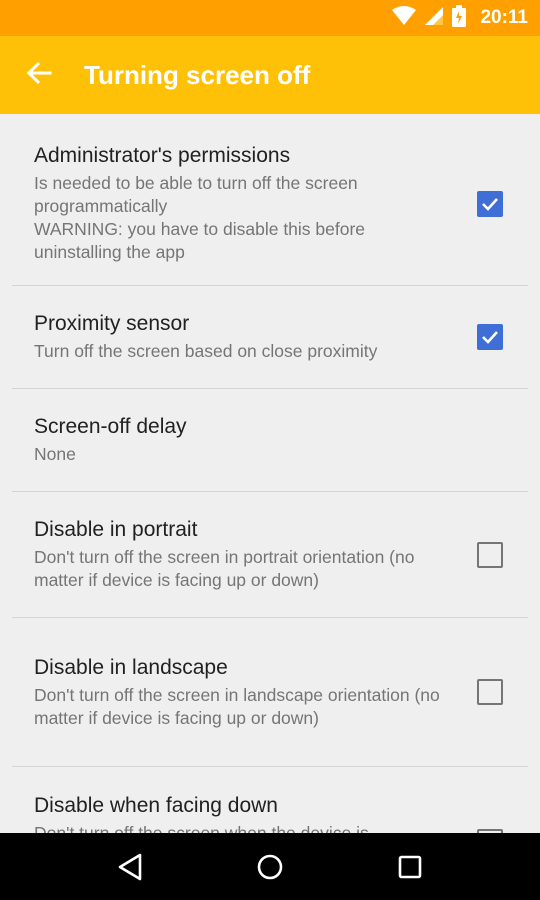 The image size is (540, 900). I want to click on arrow-left-icon, so click(39, 75).